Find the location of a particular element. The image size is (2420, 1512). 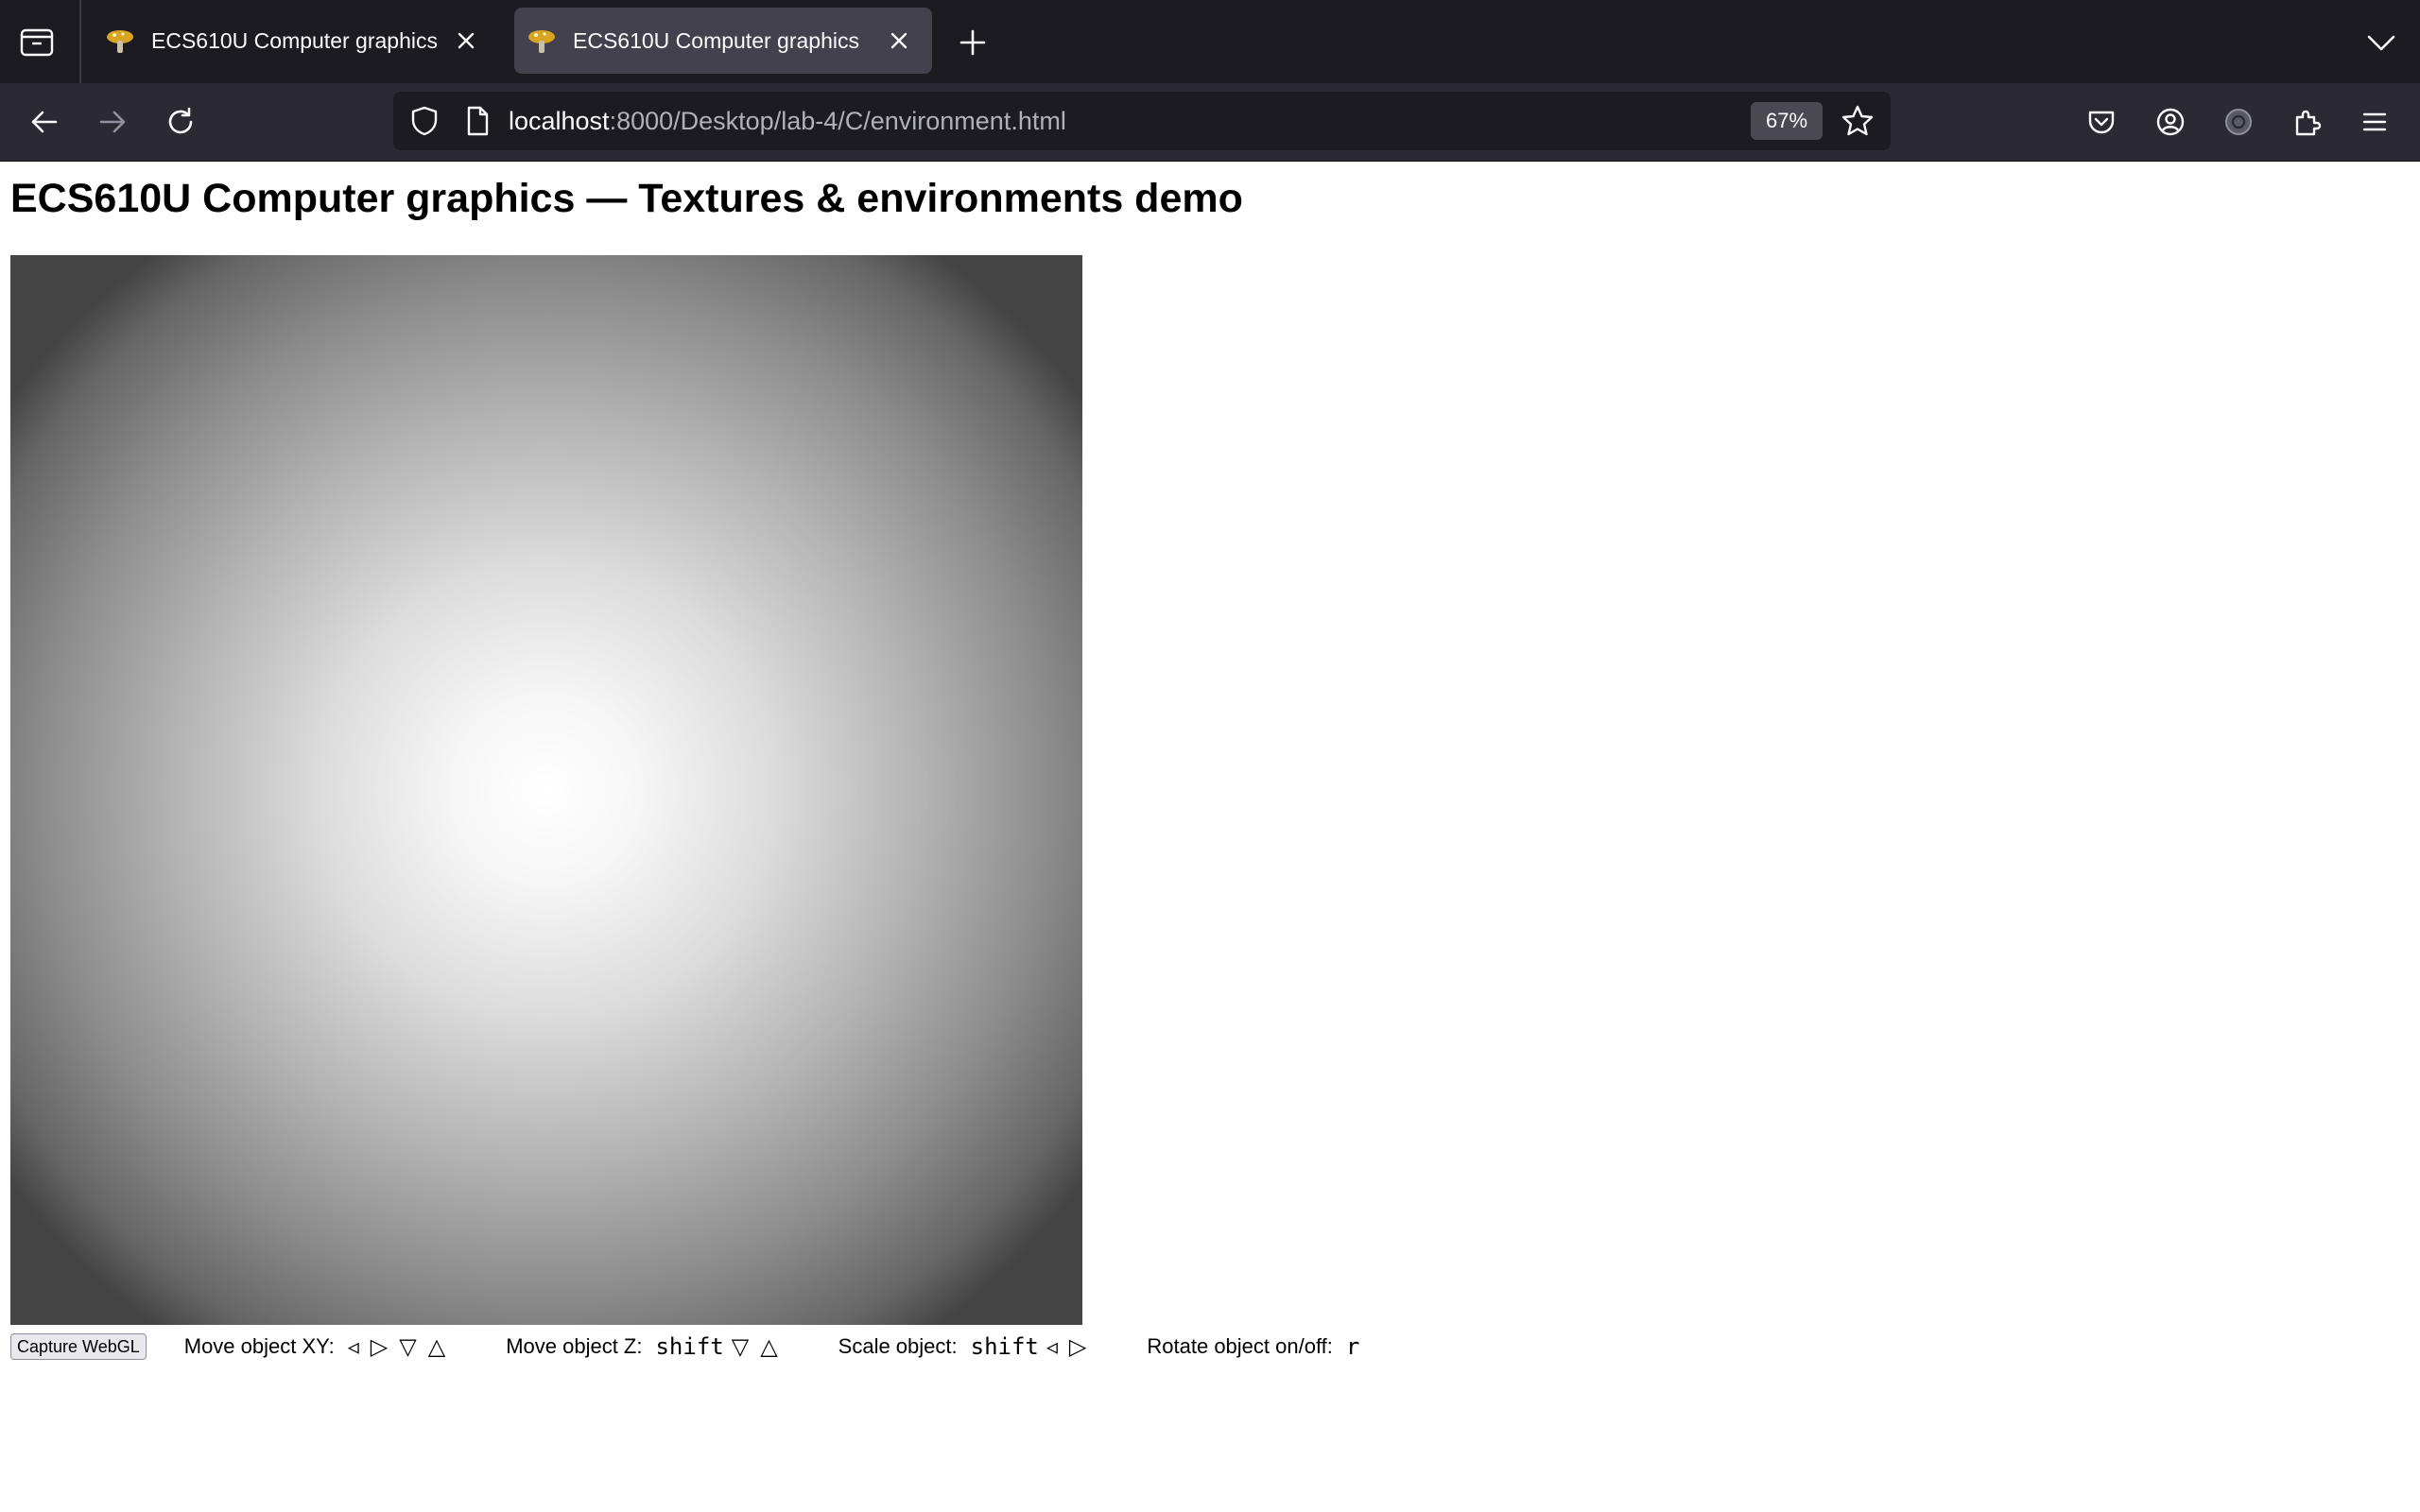

extensions-button is located at coordinates (2306, 122).